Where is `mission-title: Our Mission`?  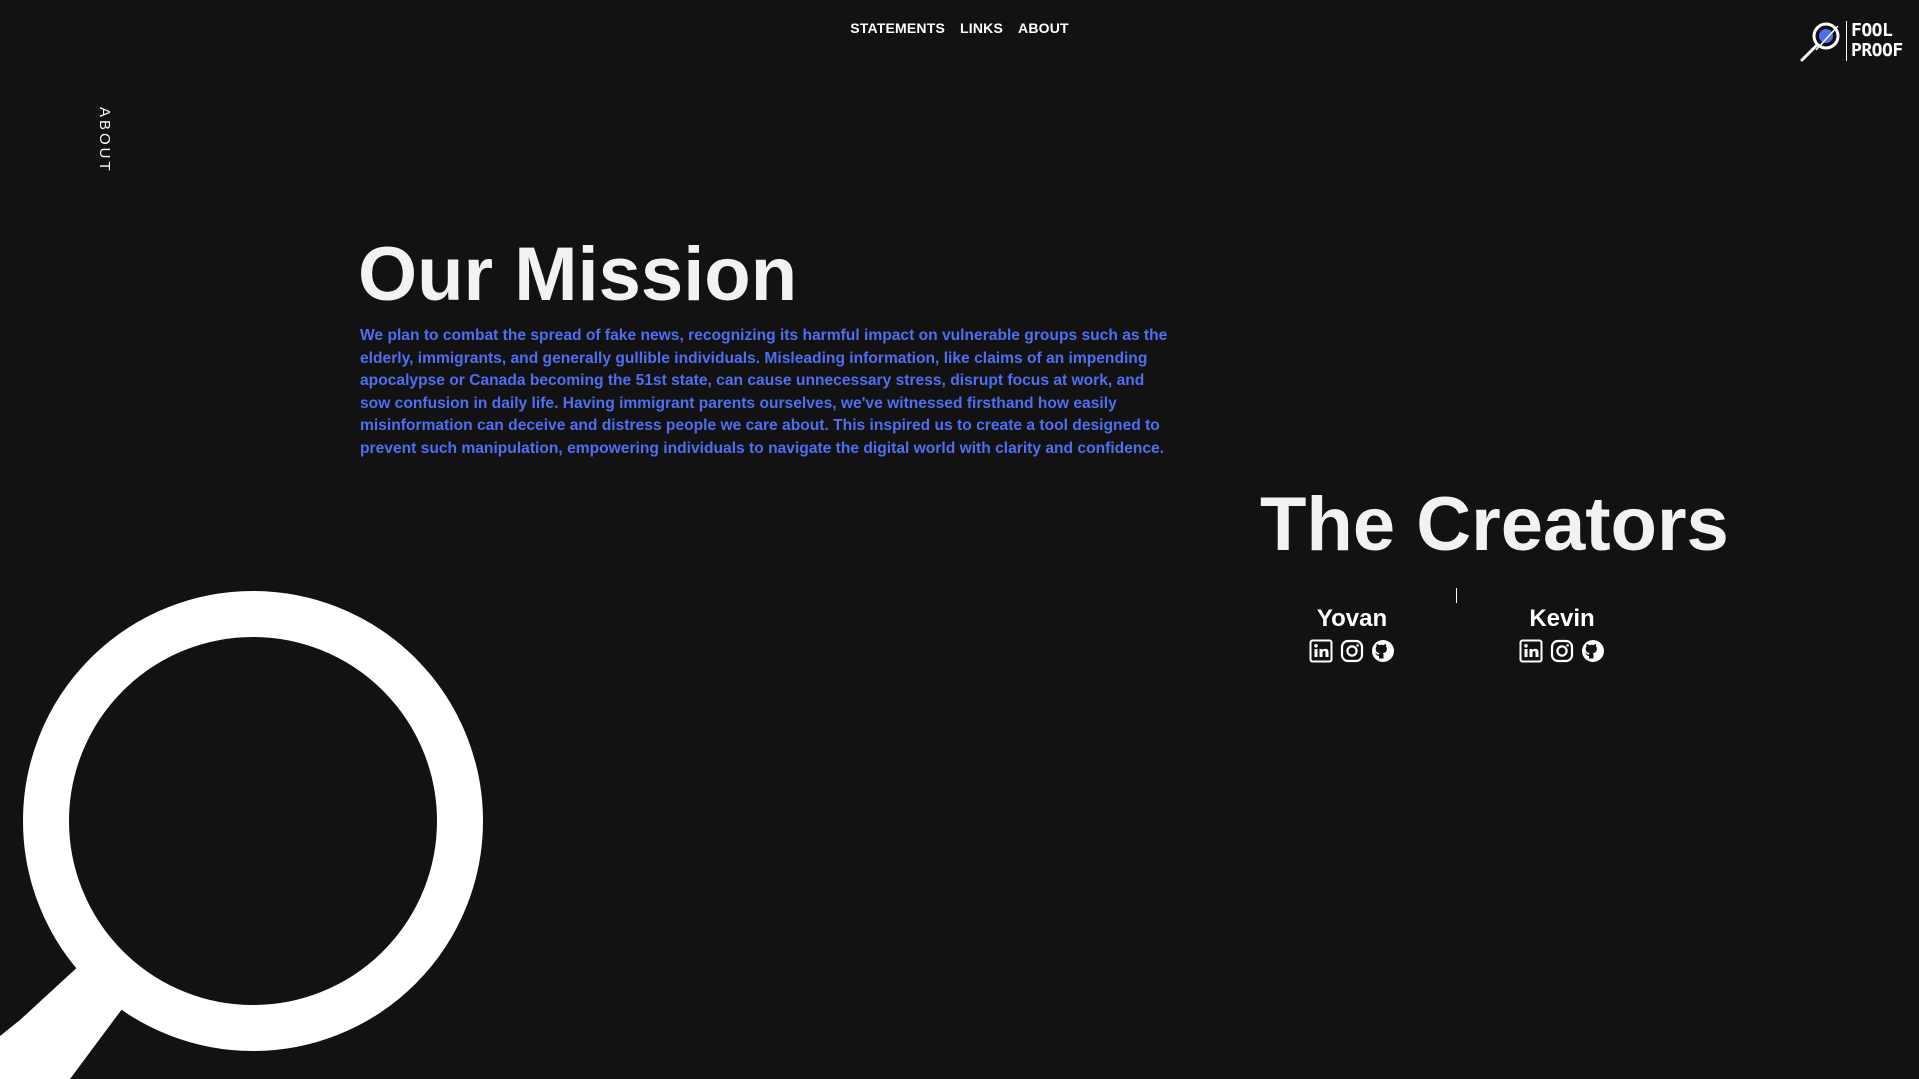 mission-title: Our Mission is located at coordinates (578, 274).